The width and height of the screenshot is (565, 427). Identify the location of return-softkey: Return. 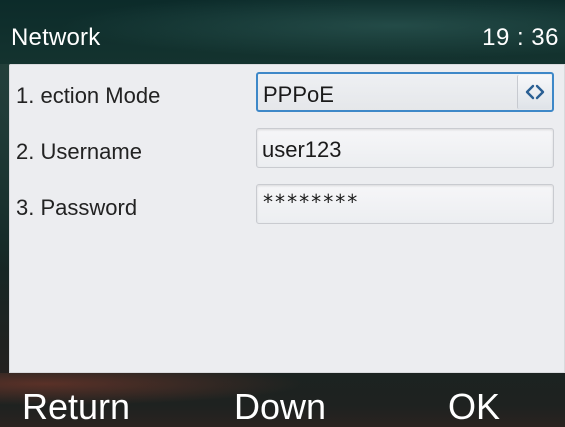
(76, 407).